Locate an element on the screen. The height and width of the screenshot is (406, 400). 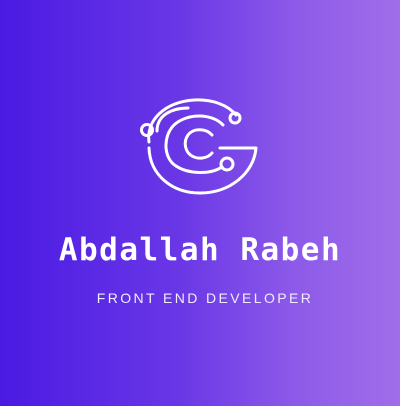
circuit-g-logo-icon is located at coordinates (197, 152).